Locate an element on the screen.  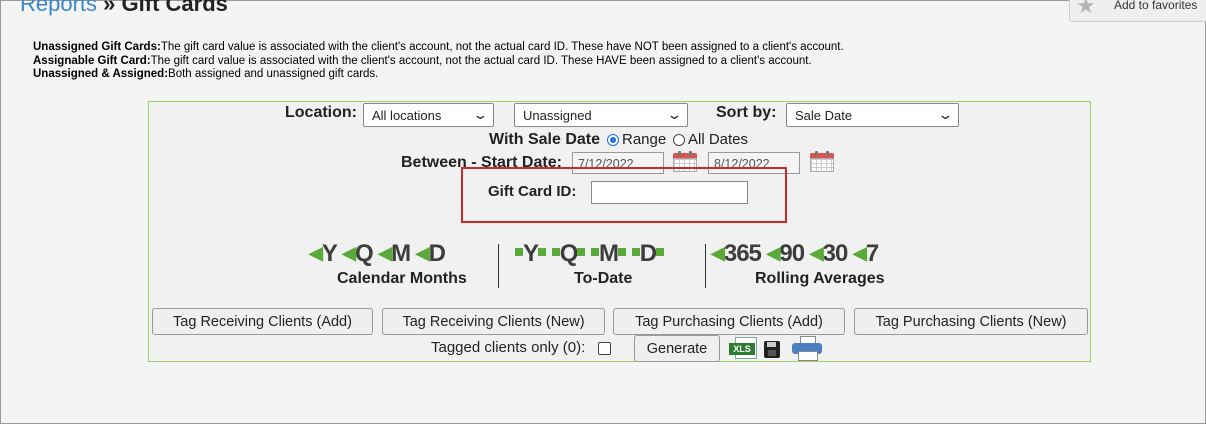
sortby-select: Sale Date ⌄ is located at coordinates (872, 115).